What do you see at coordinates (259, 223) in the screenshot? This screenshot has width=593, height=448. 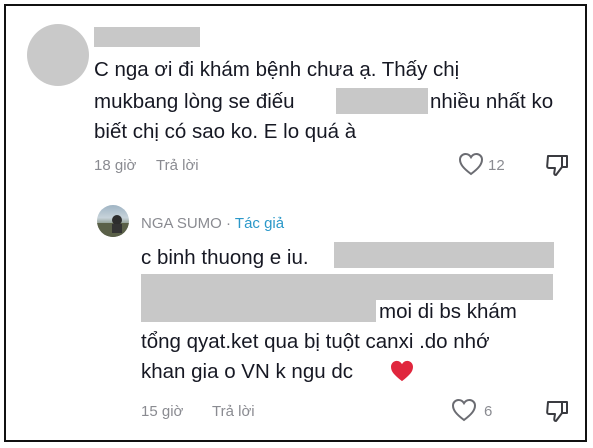 I see `author-badge: Tác giả` at bounding box center [259, 223].